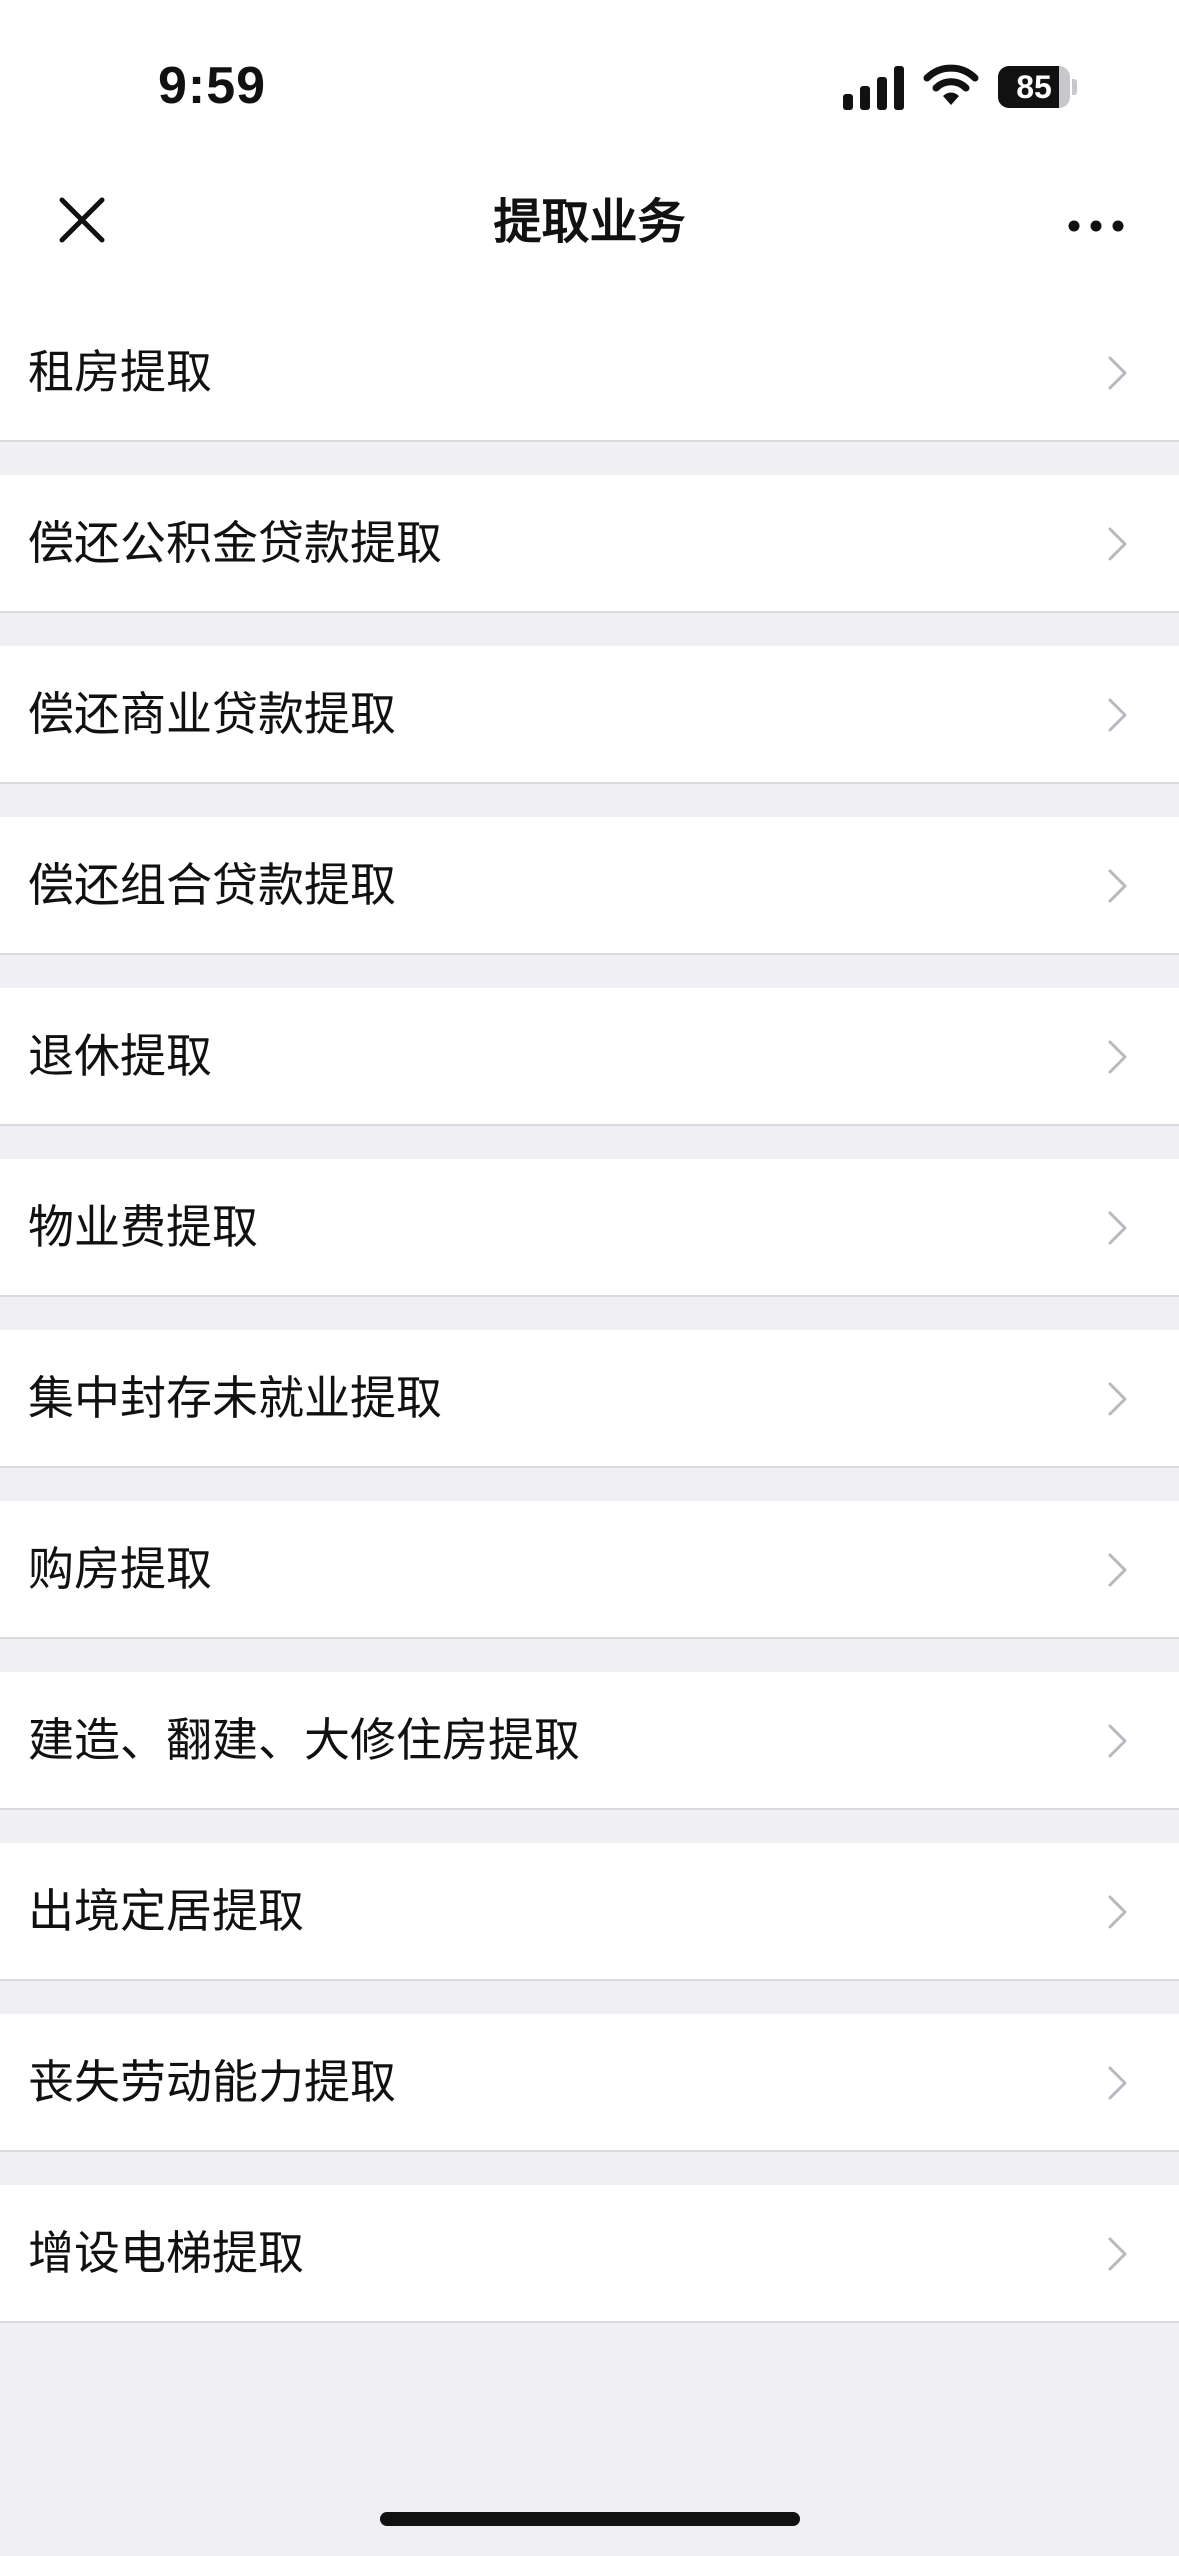 This screenshot has height=2556, width=1179. What do you see at coordinates (120, 1056) in the screenshot?
I see `menu-item-label: 退休提取` at bounding box center [120, 1056].